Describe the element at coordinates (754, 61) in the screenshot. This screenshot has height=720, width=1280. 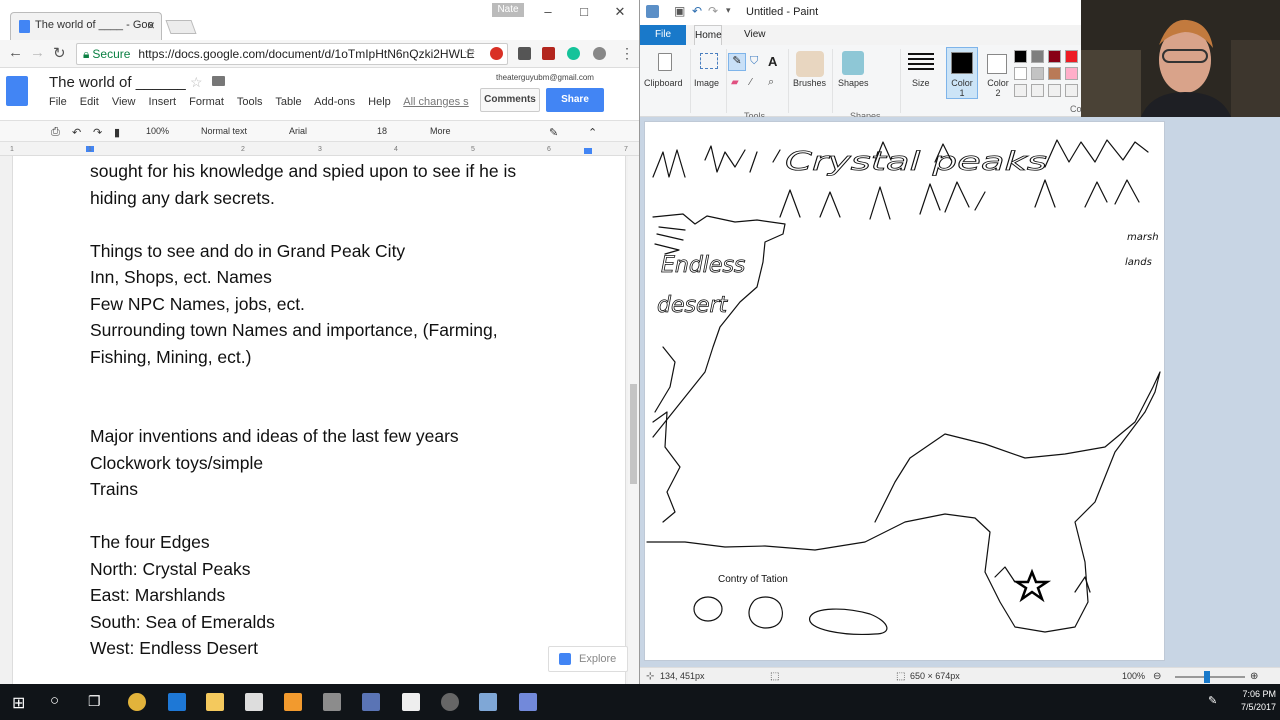
I see `fill-icon: ⛉` at that location.